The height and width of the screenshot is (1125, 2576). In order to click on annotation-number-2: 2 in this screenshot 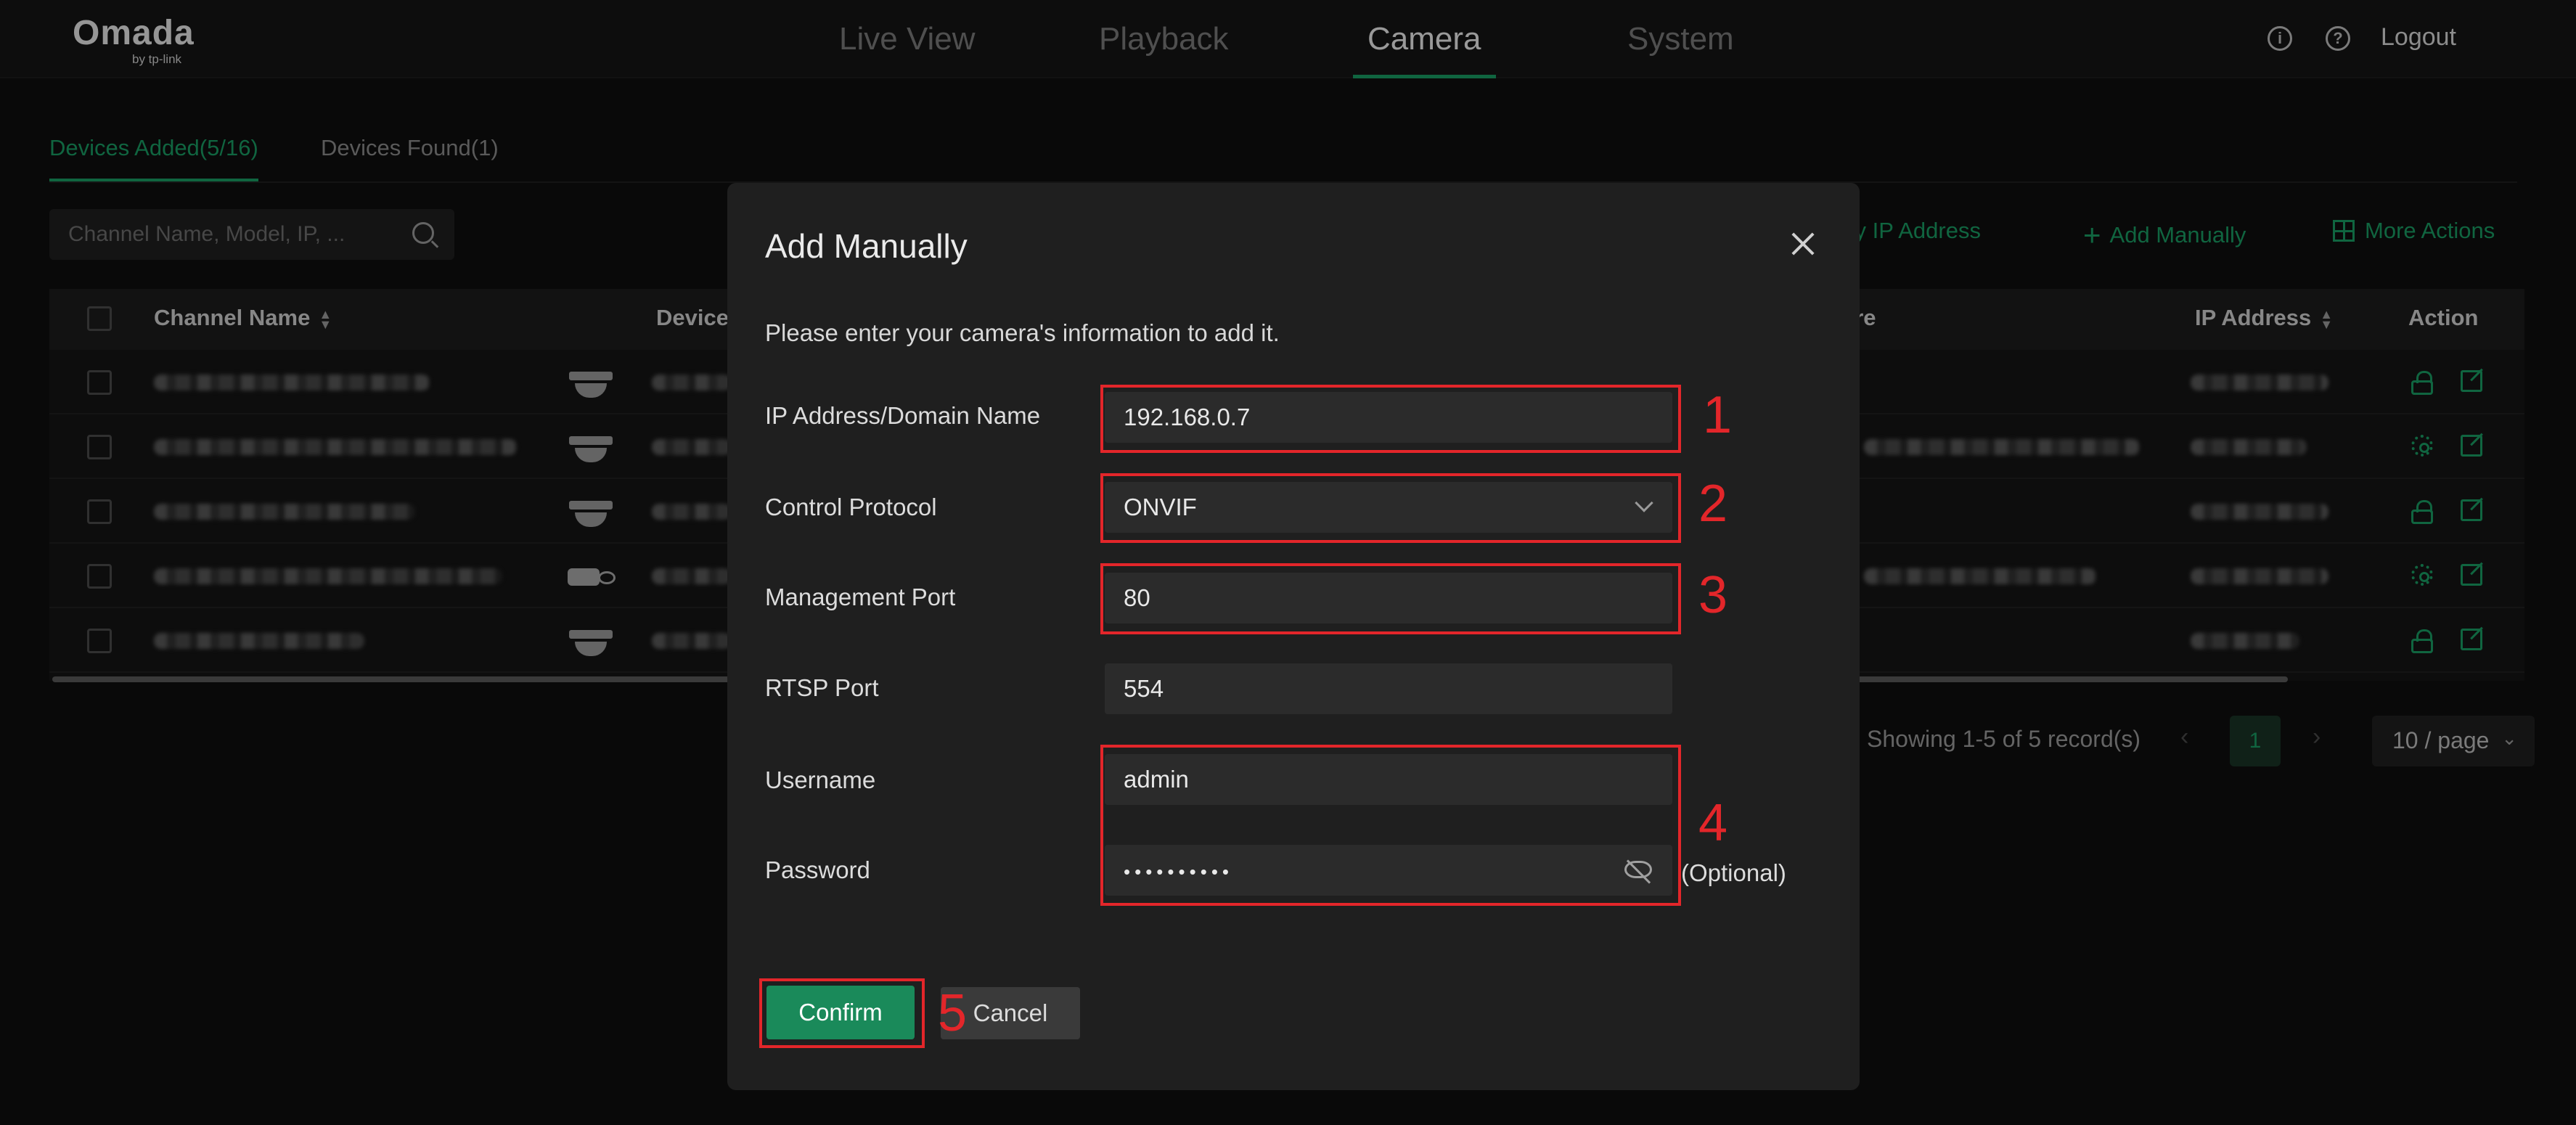, I will do `click(1713, 504)`.